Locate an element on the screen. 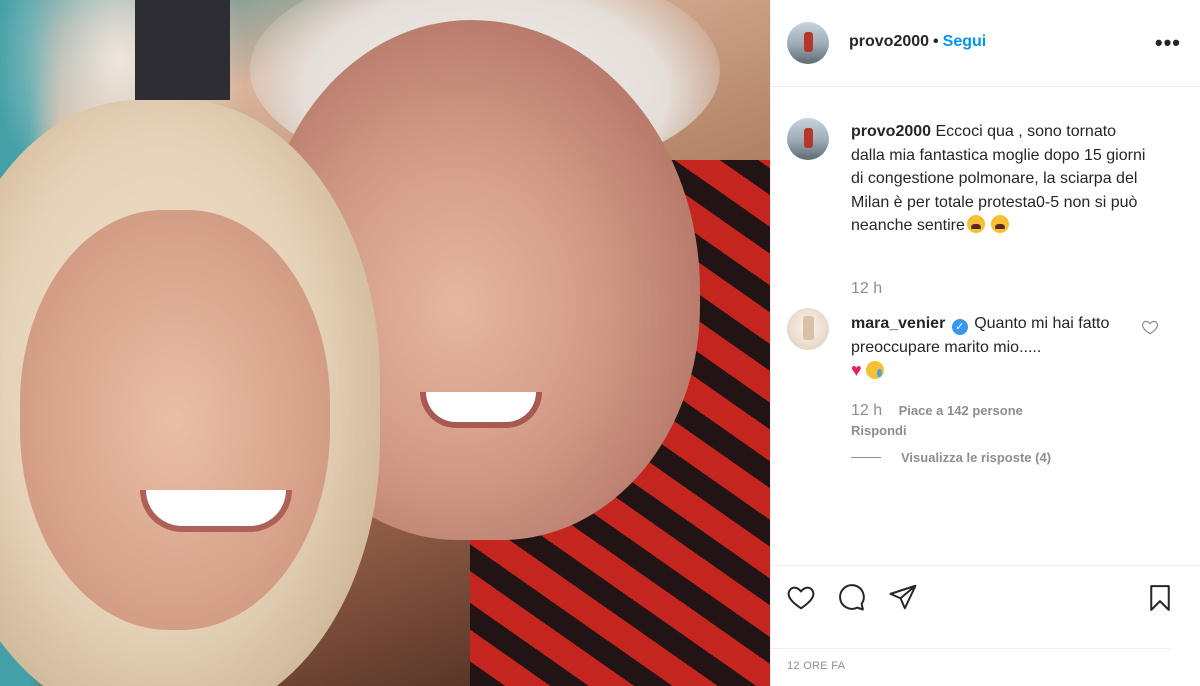  post-header: provo2000 • Segui ••• is located at coordinates (985, 43).